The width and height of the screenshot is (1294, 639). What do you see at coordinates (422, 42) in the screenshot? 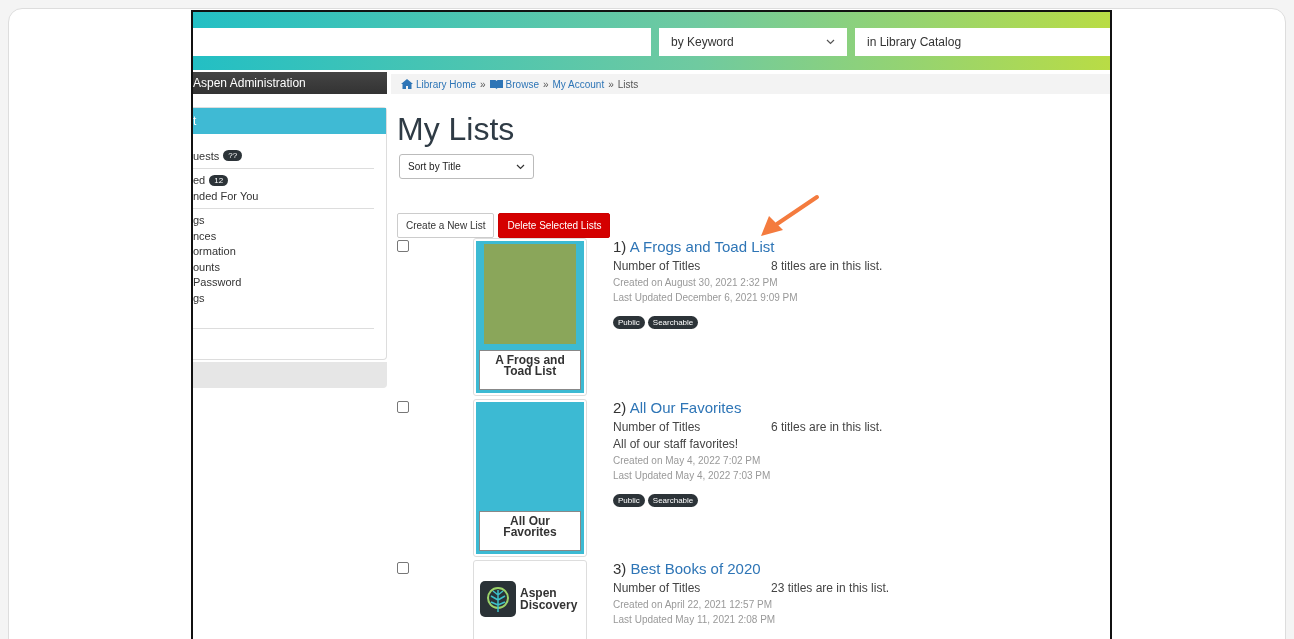
I see `search-field` at bounding box center [422, 42].